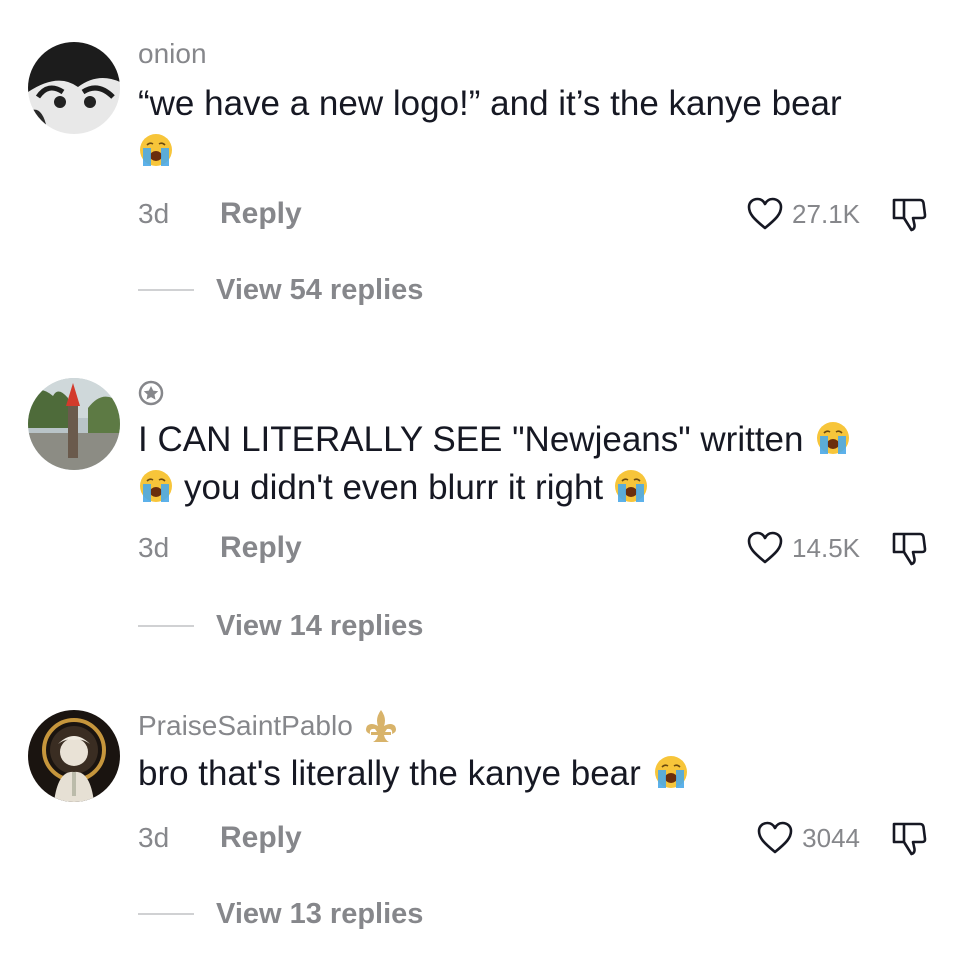 The height and width of the screenshot is (980, 960). I want to click on view-replies-label: View 54 replies, so click(320, 289).